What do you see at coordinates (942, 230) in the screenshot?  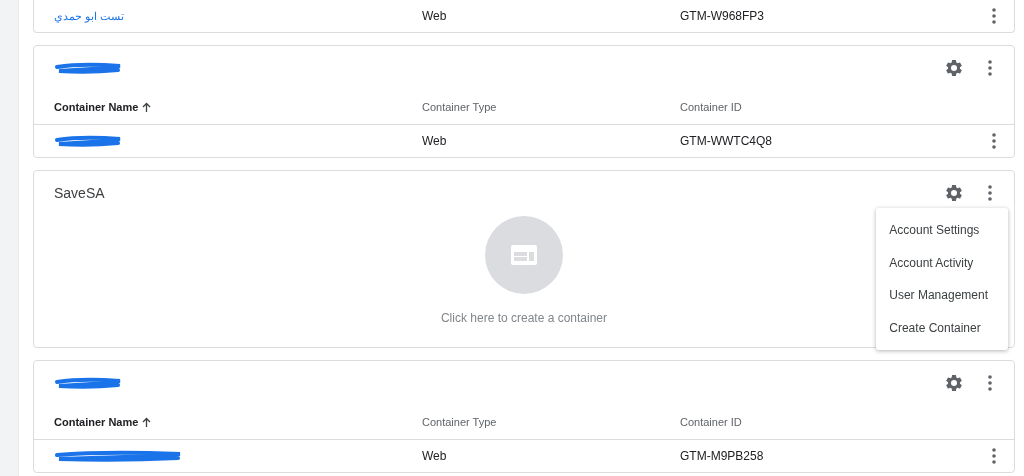 I see `menu-item: Account Settings` at bounding box center [942, 230].